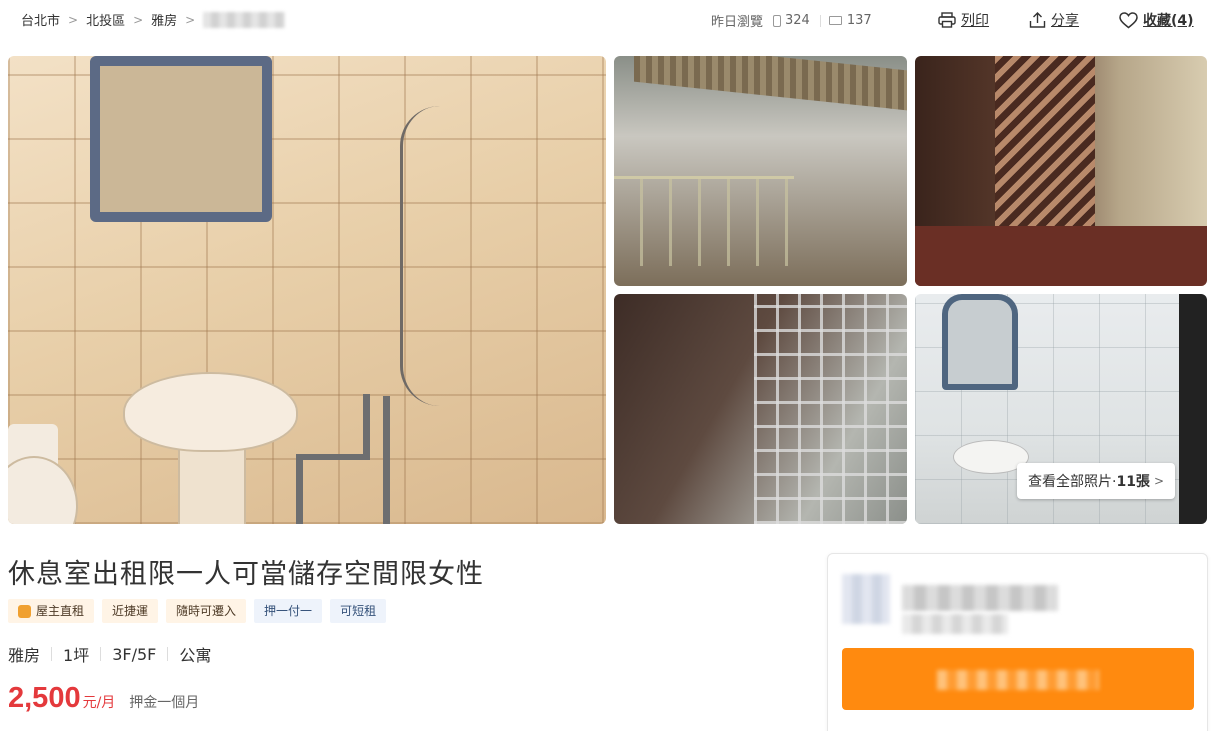  What do you see at coordinates (866, 599) in the screenshot?
I see `avatar` at bounding box center [866, 599].